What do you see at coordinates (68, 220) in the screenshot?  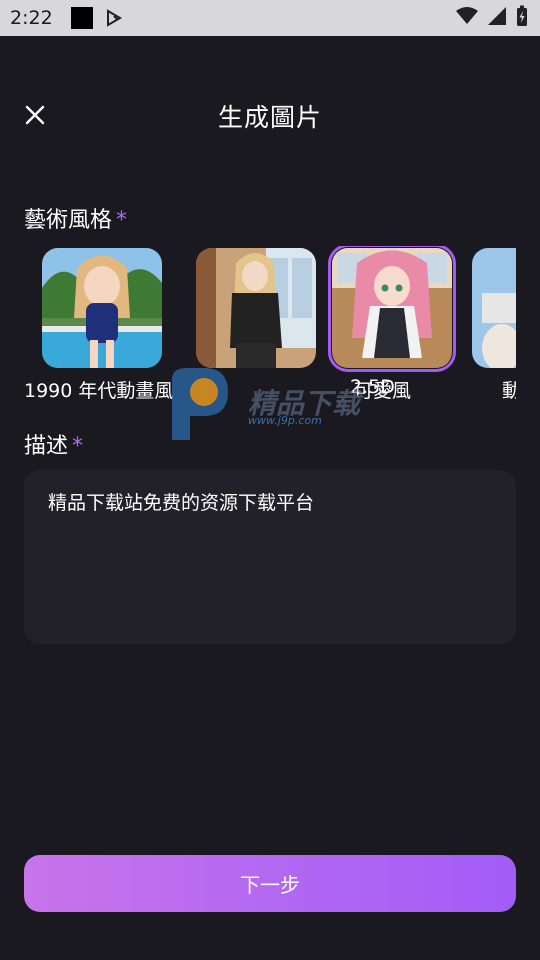 I see `art-style-label-text: 藝術風格` at bounding box center [68, 220].